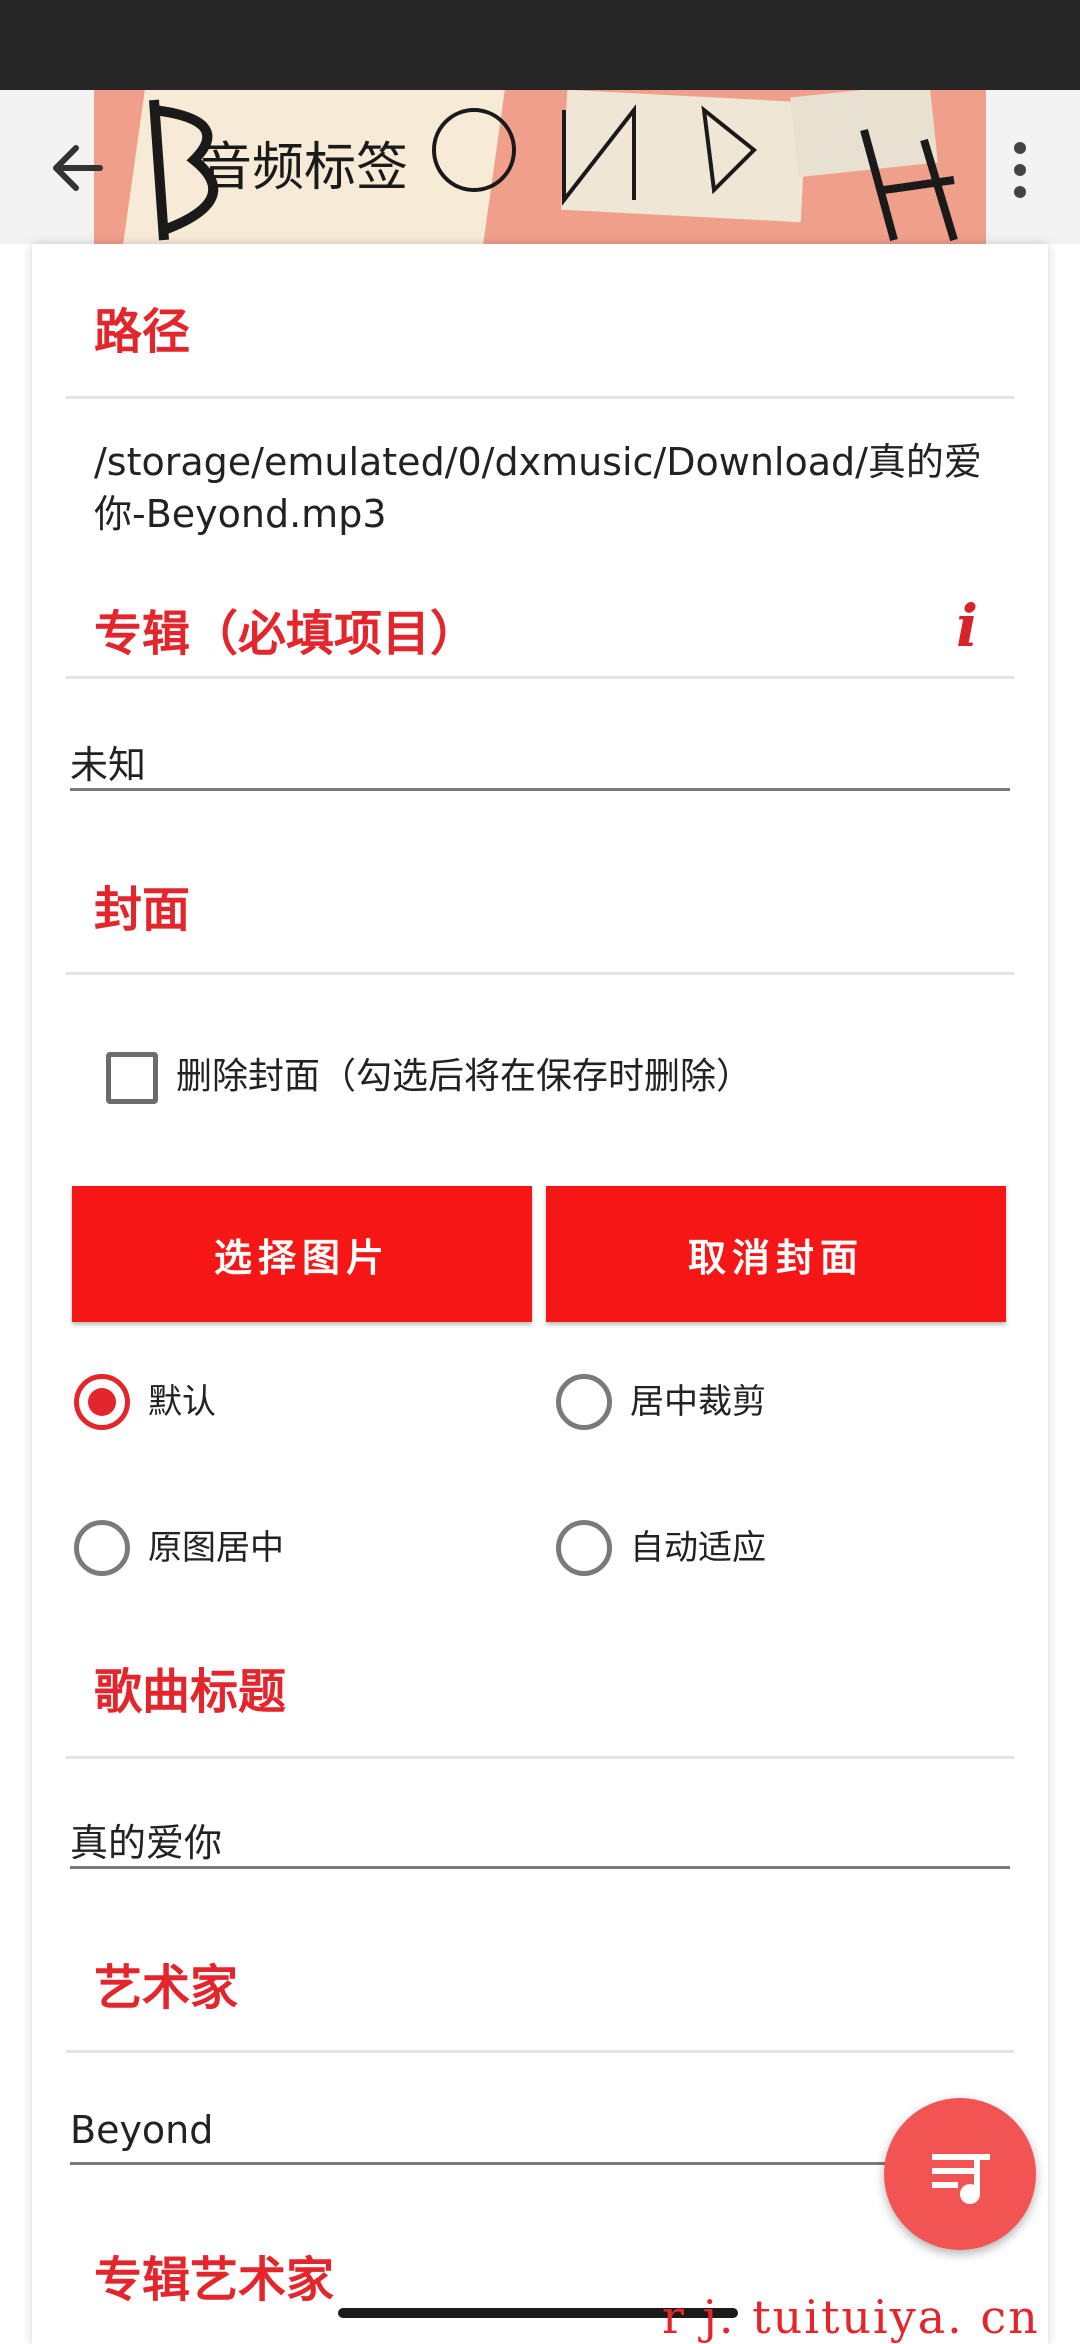  Describe the element at coordinates (286, 634) in the screenshot. I see `album-section-title: 专辑（必填项目）` at that location.